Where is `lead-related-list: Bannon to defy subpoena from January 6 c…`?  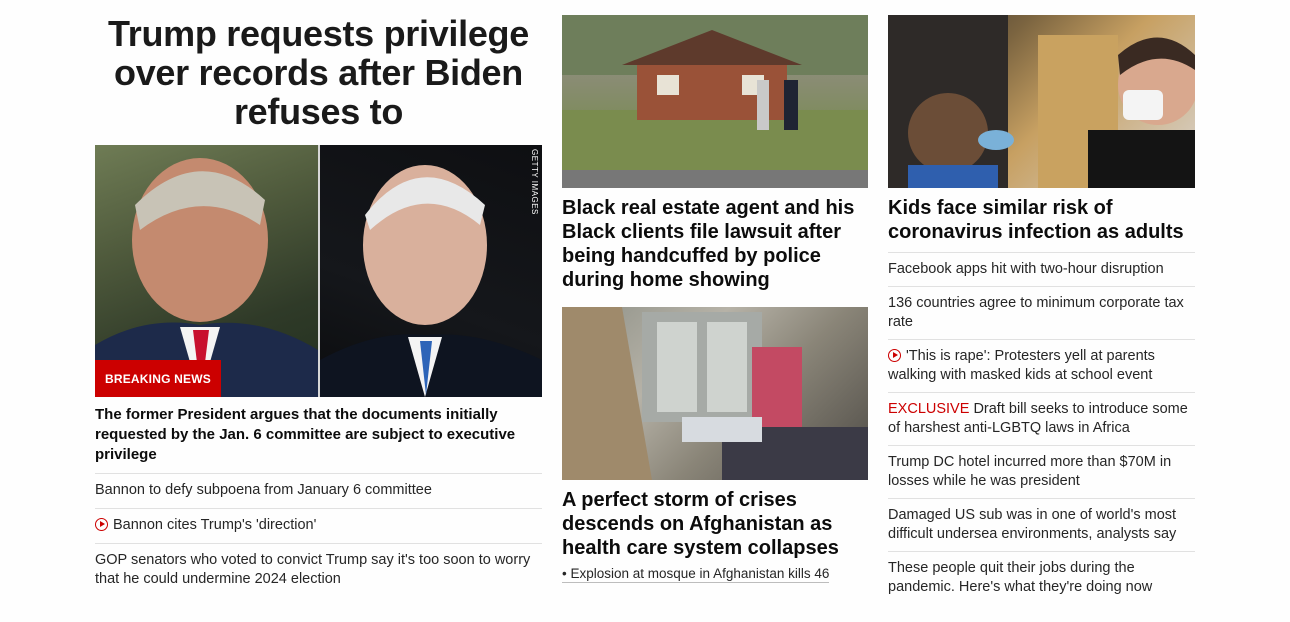
lead-related-list: Bannon to defy subpoena from January 6 c… is located at coordinates (318, 535).